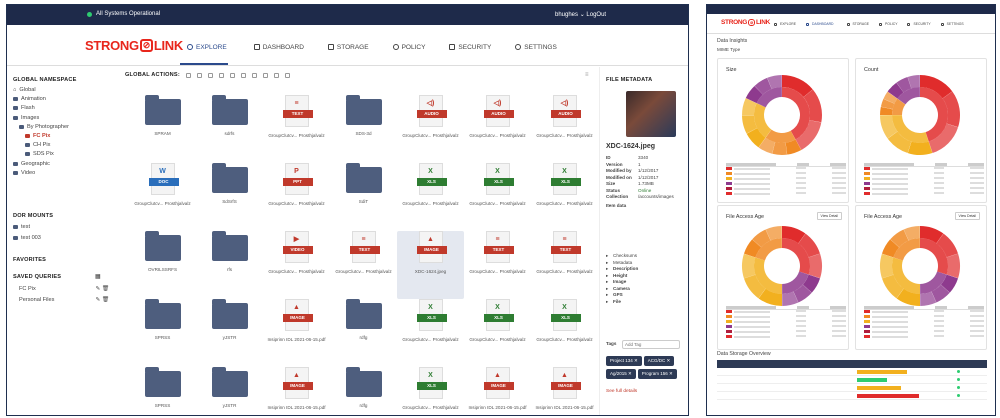  What do you see at coordinates (21, 227) in the screenshot?
I see `dor-test: test` at bounding box center [21, 227].